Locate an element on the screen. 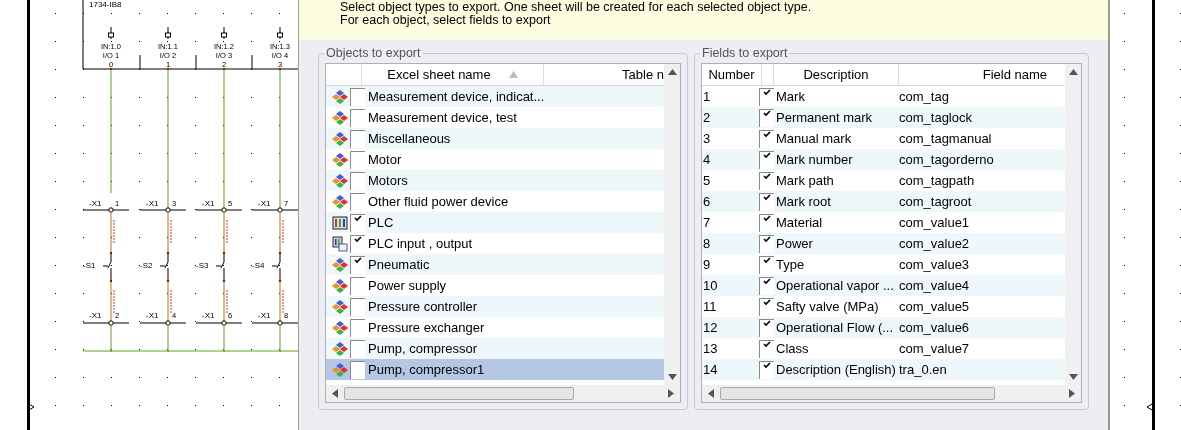 This screenshot has width=1181, height=430. field-description: Mark path is located at coordinates (805, 180).